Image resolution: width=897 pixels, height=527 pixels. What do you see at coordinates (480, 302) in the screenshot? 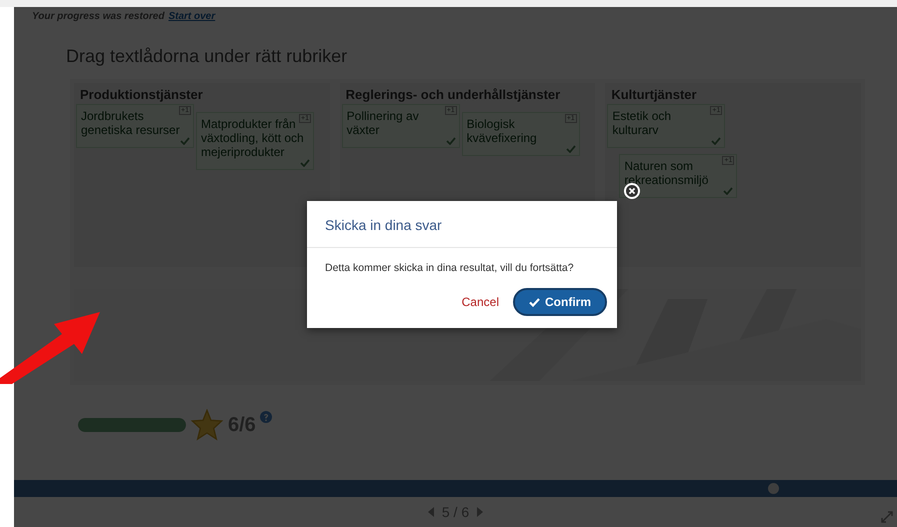
I see `cancel-button: Cancel` at bounding box center [480, 302].